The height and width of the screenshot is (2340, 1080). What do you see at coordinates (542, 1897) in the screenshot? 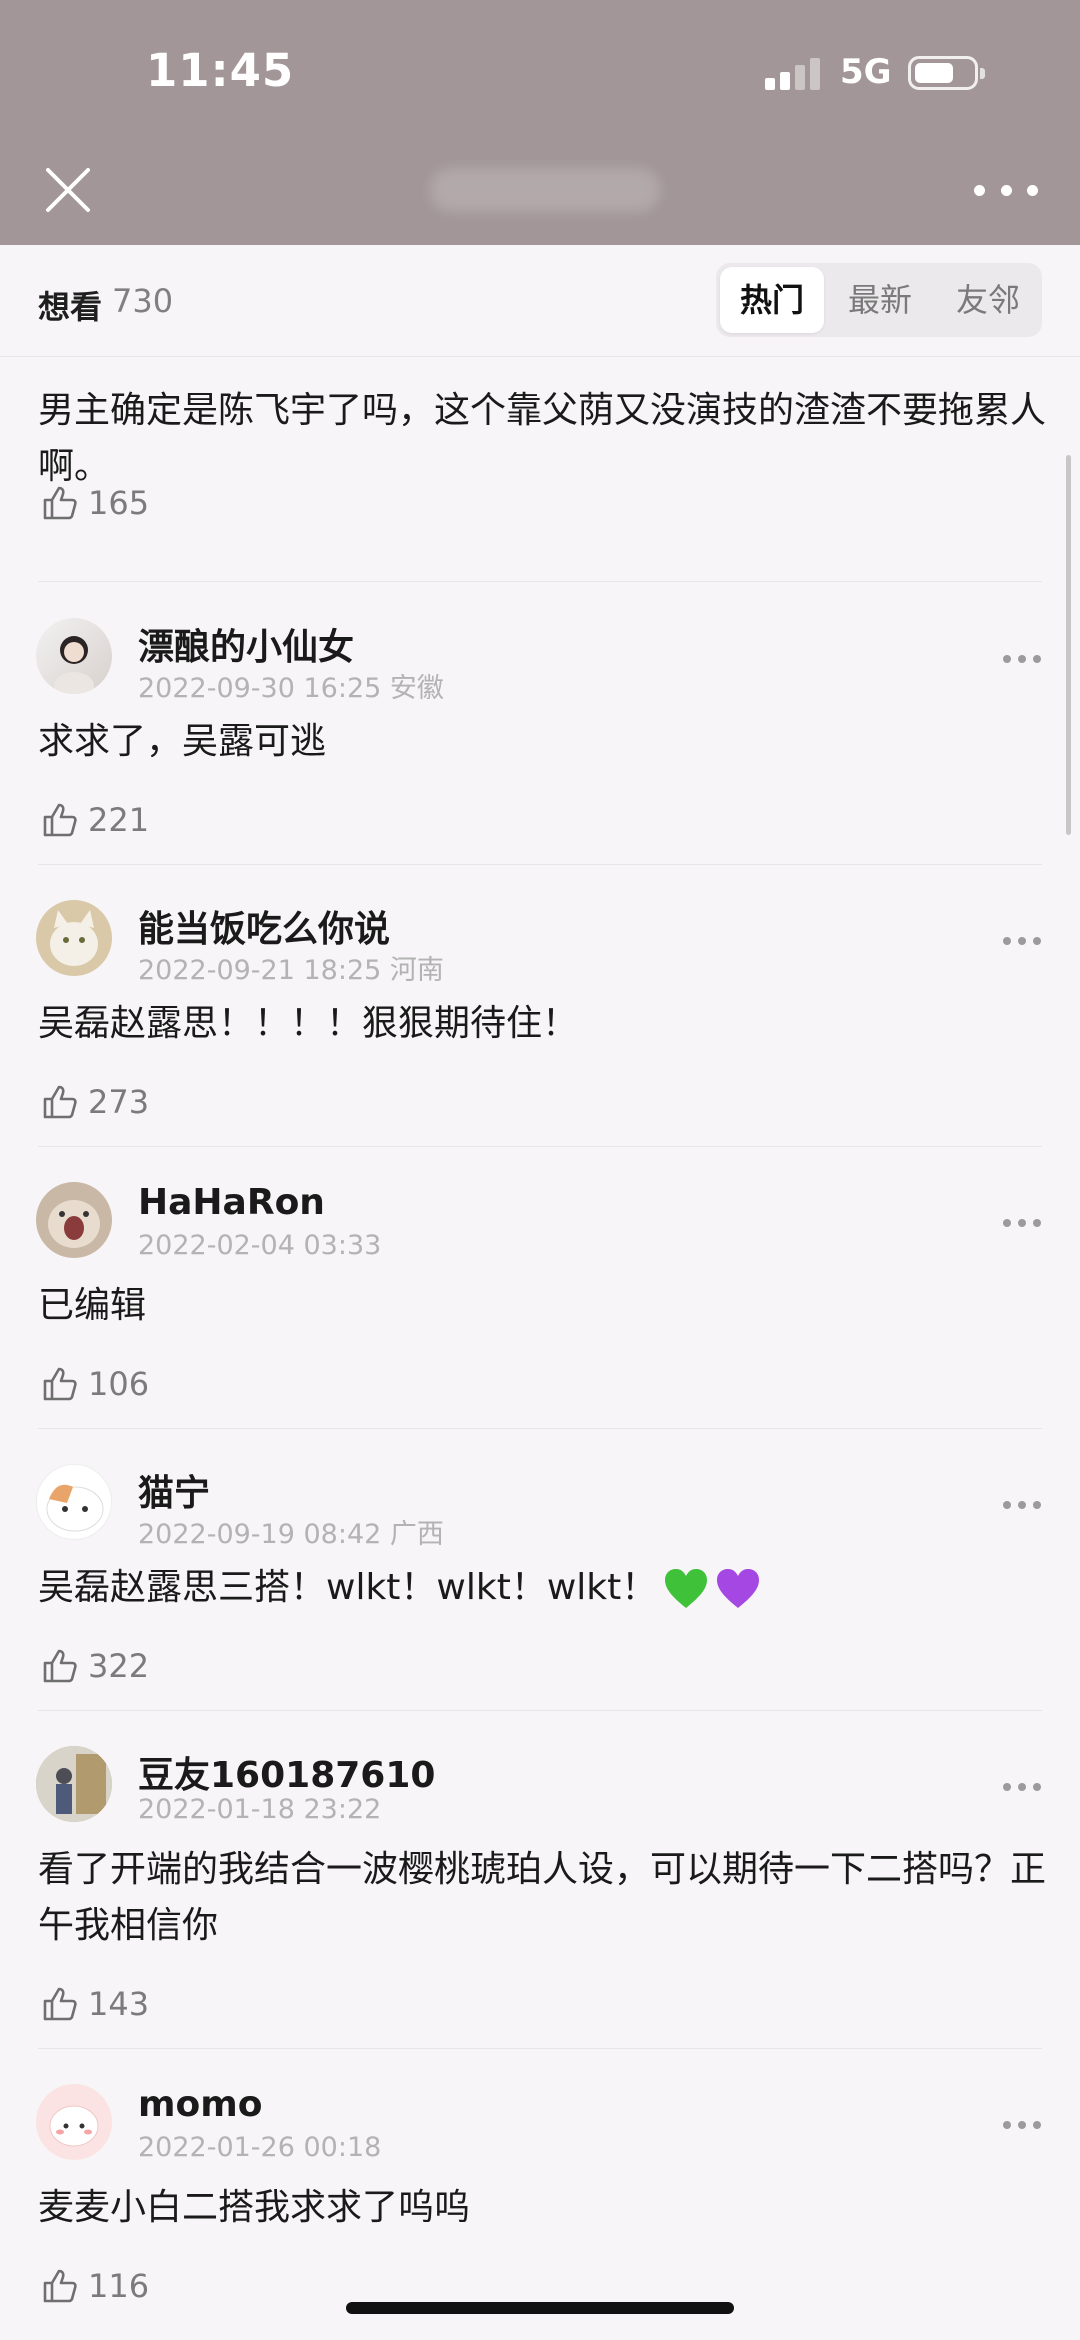
I see `comment-text: 看了开端的我结合一波樱桃琥珀人设，可以期待一下二搭吗？正午我相信你` at bounding box center [542, 1897].